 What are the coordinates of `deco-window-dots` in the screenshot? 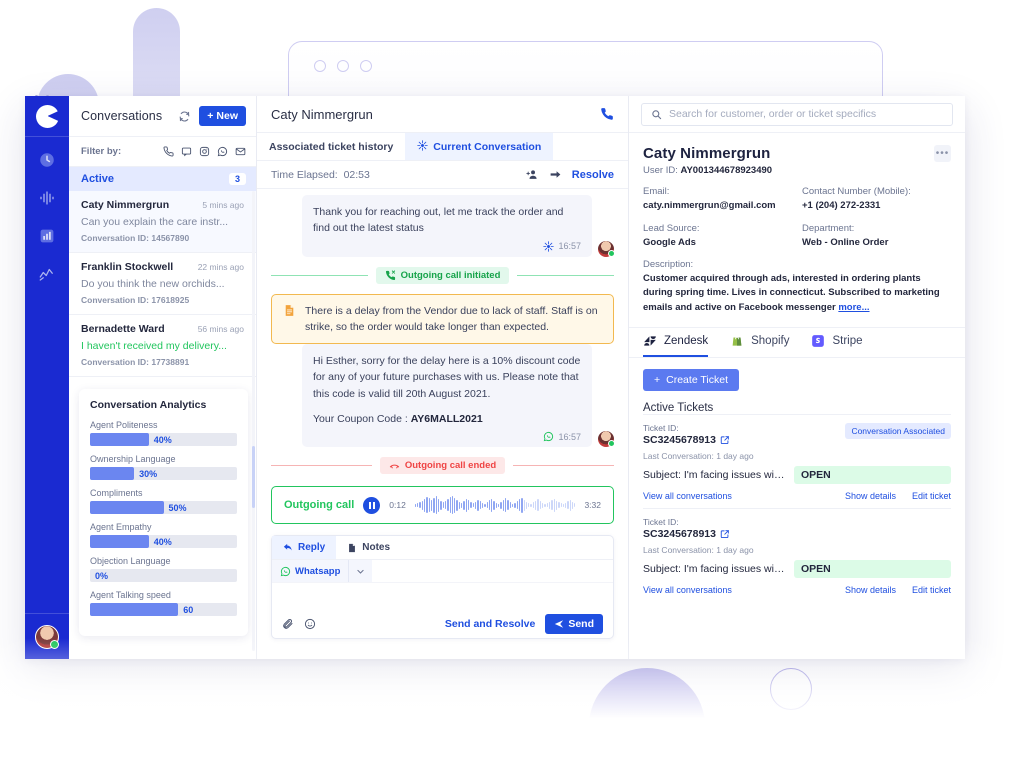 It's located at (343, 66).